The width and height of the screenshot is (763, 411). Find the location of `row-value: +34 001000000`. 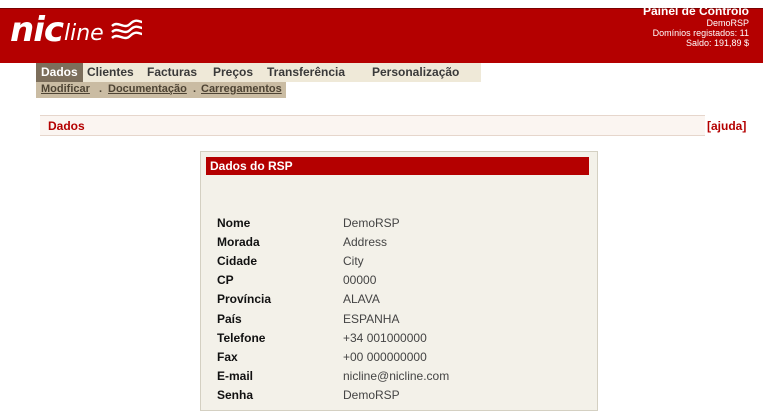

row-value: +34 001000000 is located at coordinates (385, 338).